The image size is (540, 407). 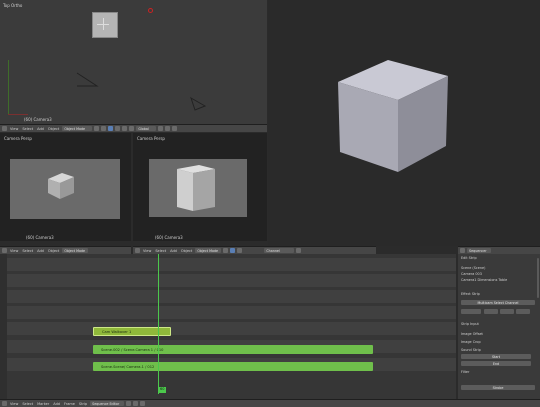 I want to click on channel-3-button, so click(x=523, y=311).